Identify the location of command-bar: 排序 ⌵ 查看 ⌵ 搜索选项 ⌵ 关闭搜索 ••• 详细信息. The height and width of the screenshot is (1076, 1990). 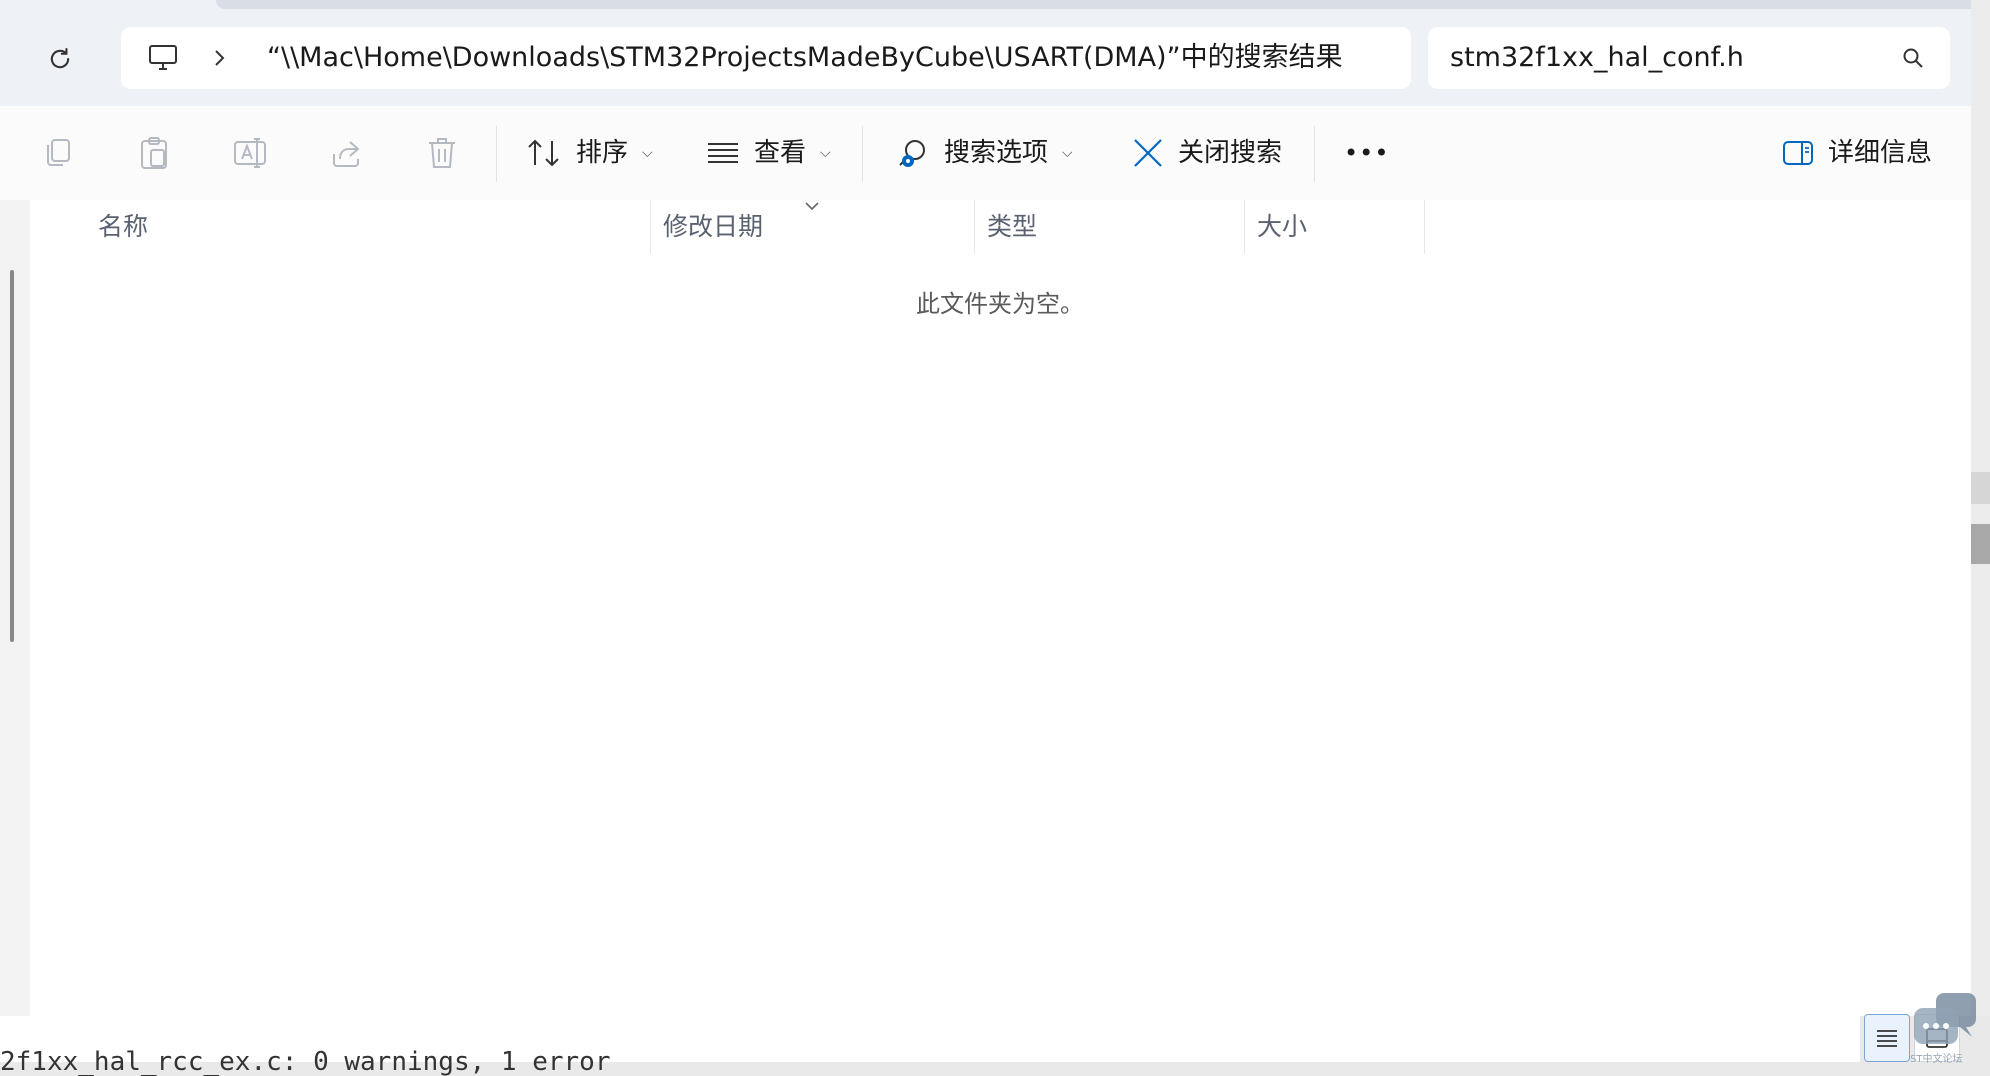
(985, 153).